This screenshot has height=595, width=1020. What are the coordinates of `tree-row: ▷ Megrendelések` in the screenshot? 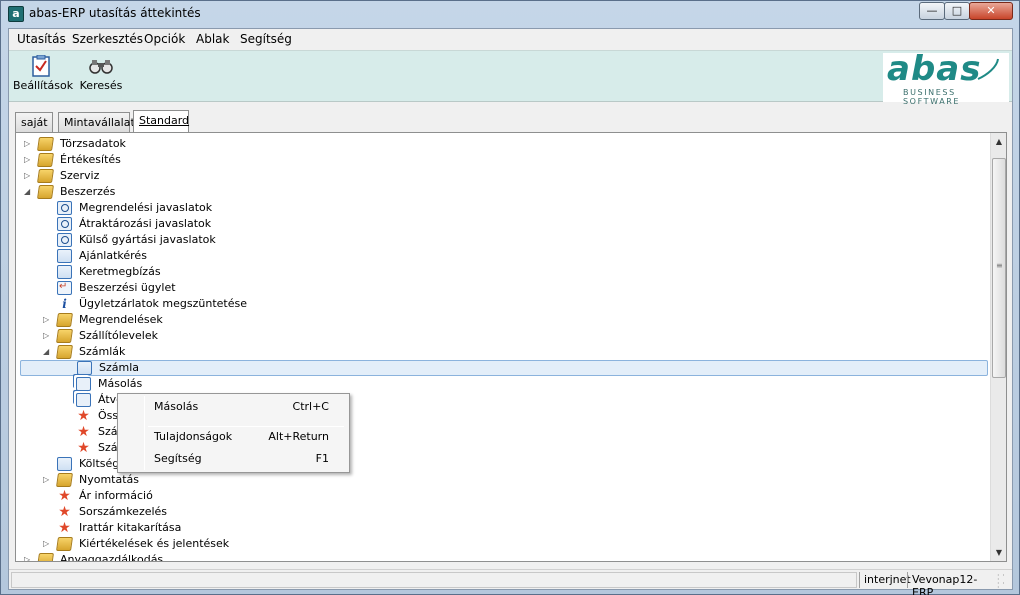 It's located at (343, 320).